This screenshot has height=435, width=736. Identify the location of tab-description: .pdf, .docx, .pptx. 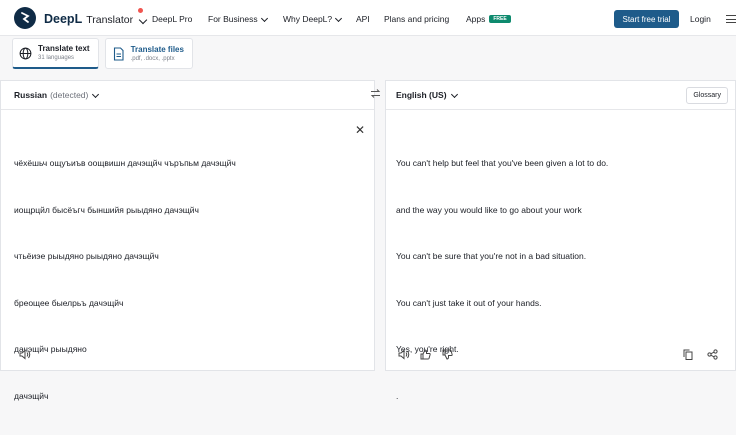
(152, 58).